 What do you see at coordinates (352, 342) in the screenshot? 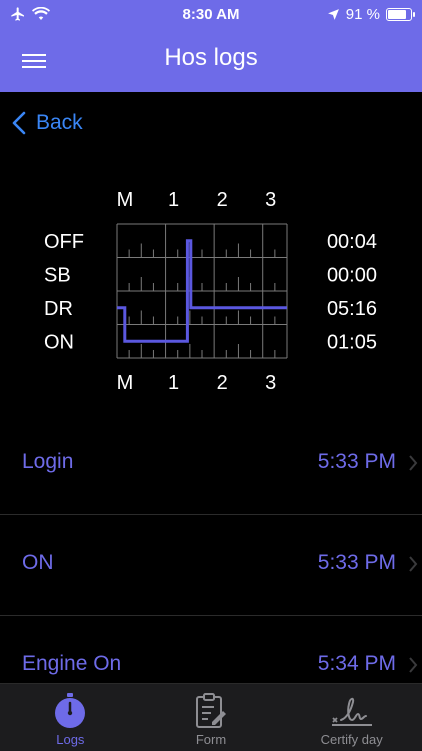
I see `status-total: 01:05` at bounding box center [352, 342].